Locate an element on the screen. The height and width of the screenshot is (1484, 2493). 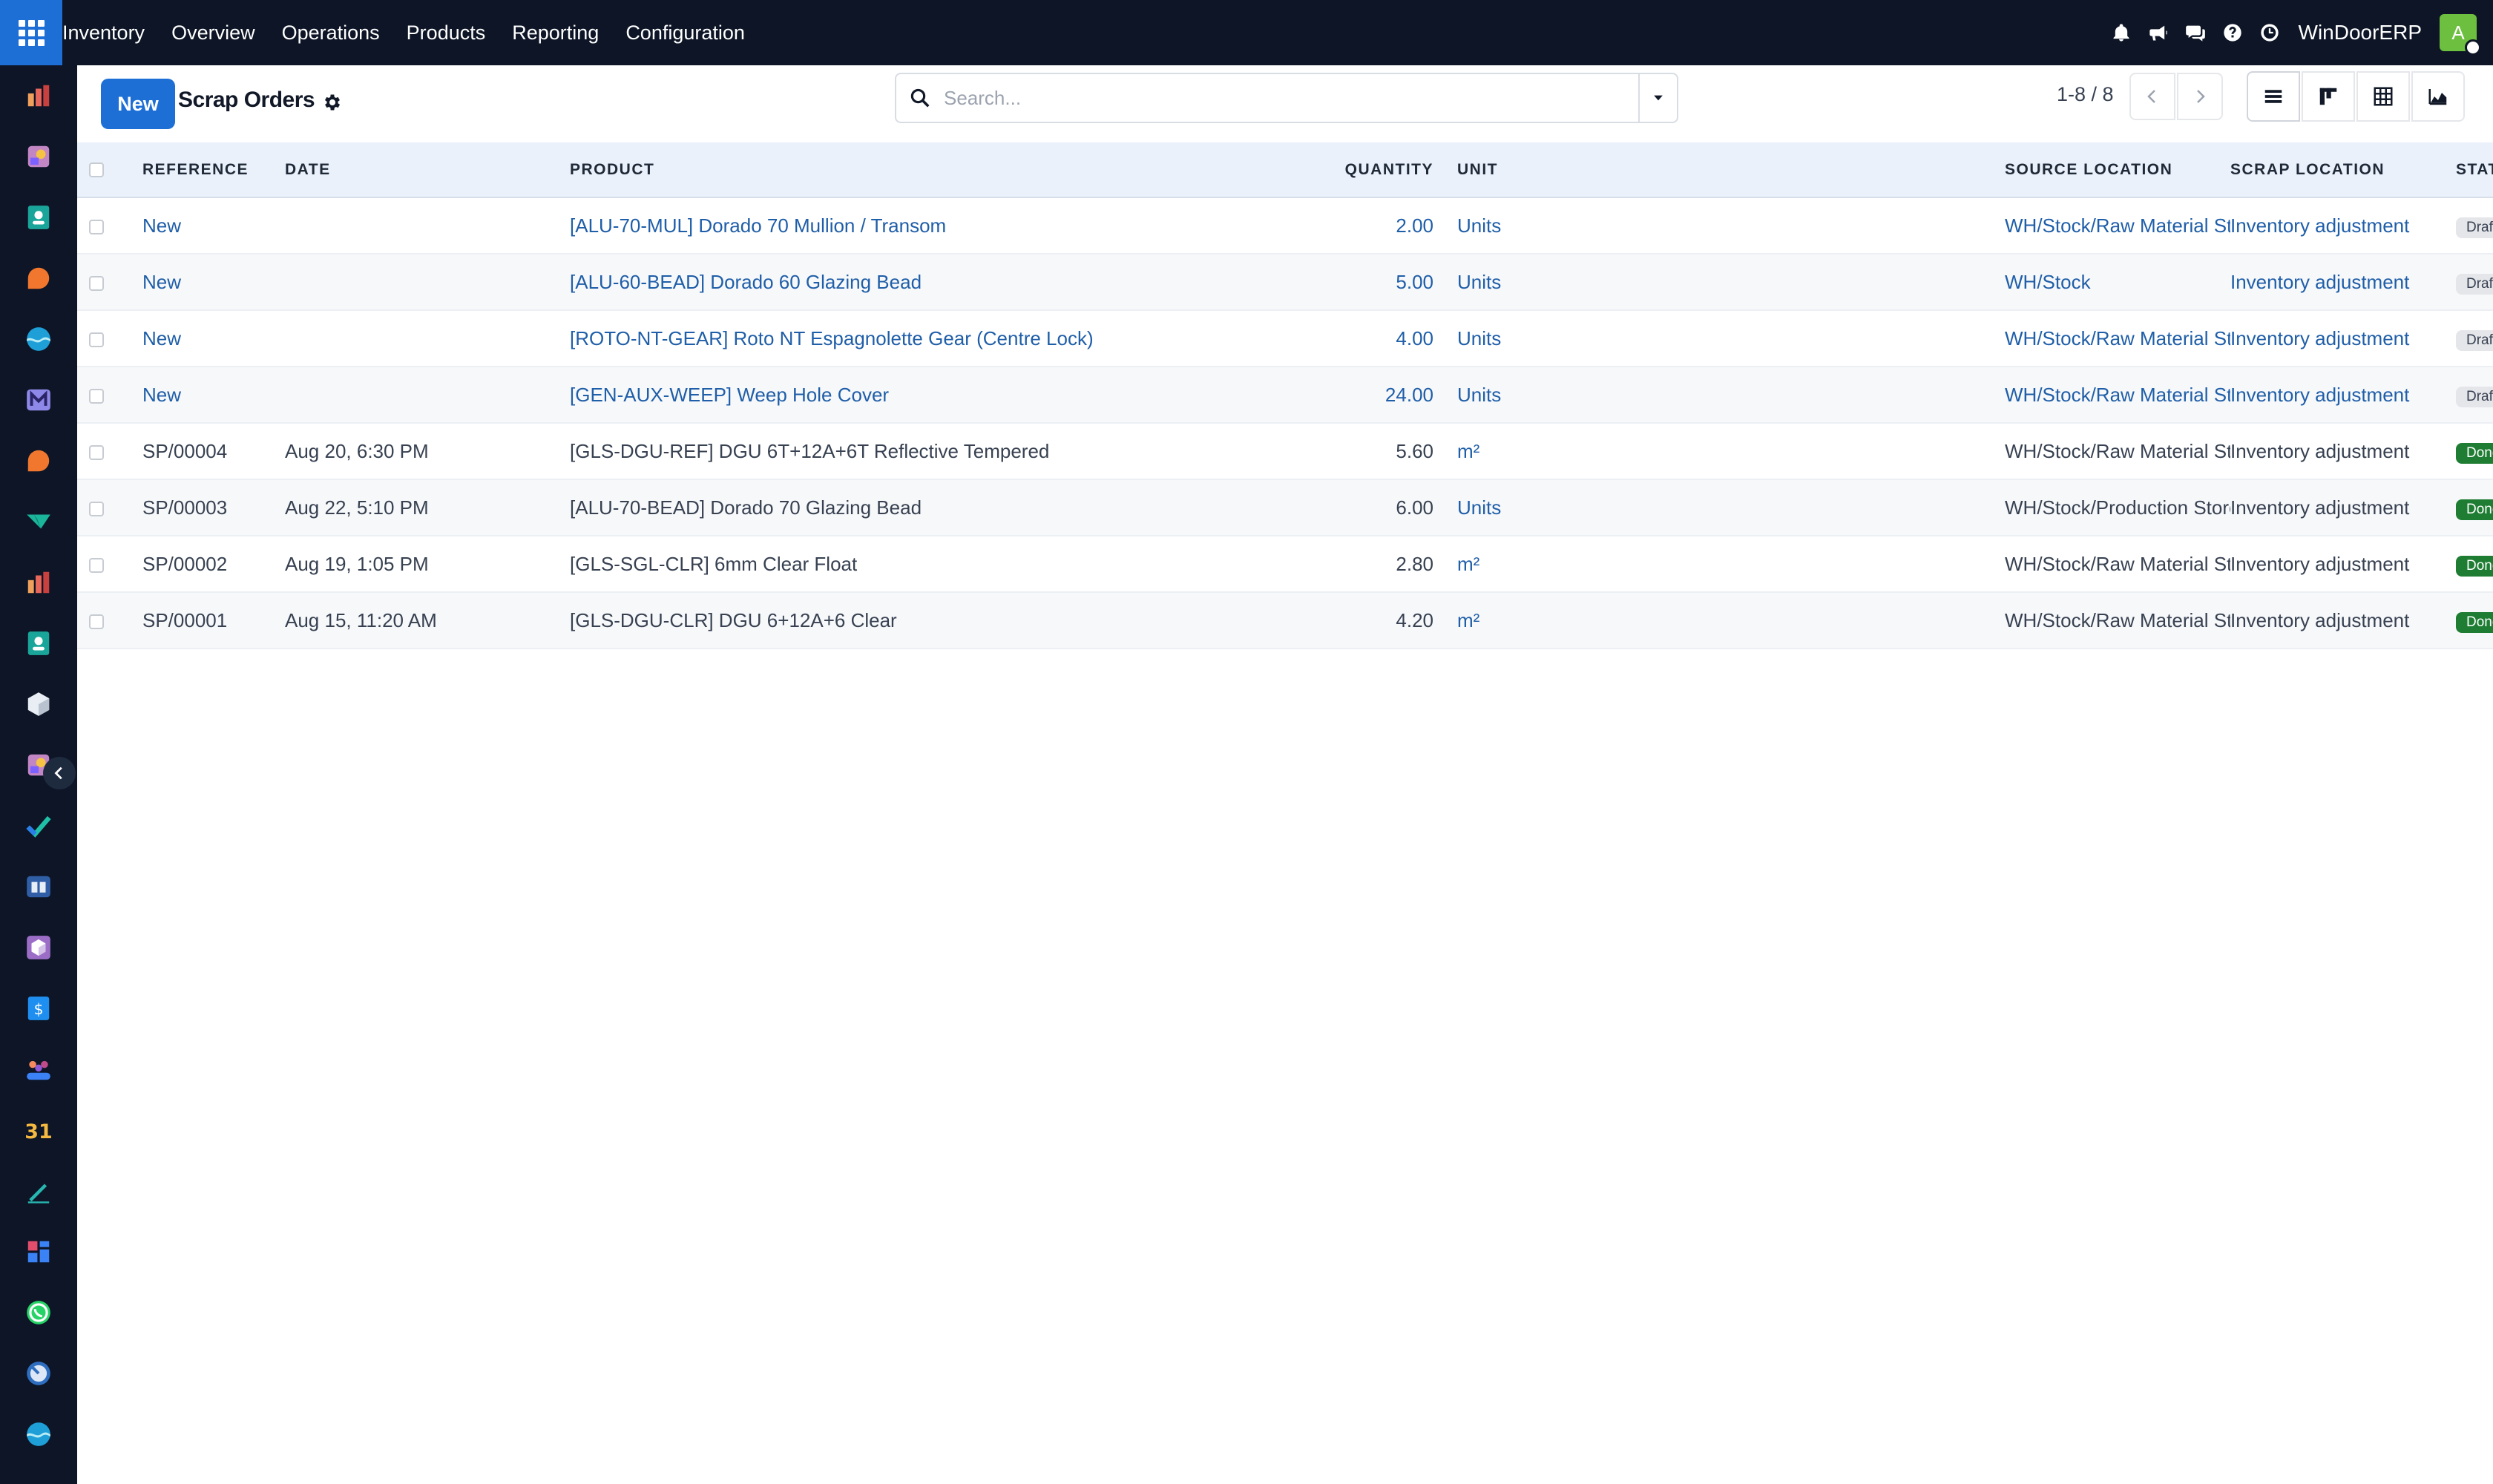
pager-value: 1-8 / 8 is located at coordinates (2085, 94).